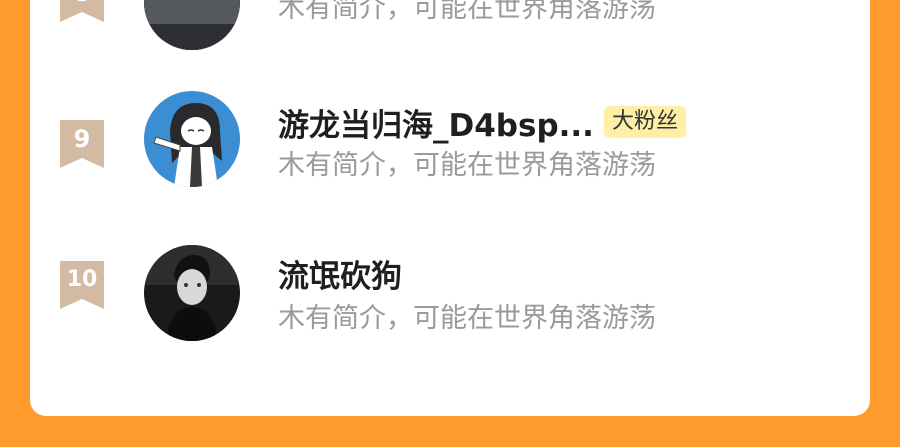 The image size is (900, 447). What do you see at coordinates (644, 122) in the screenshot?
I see `big-fan-badge: 大粉丝` at bounding box center [644, 122].